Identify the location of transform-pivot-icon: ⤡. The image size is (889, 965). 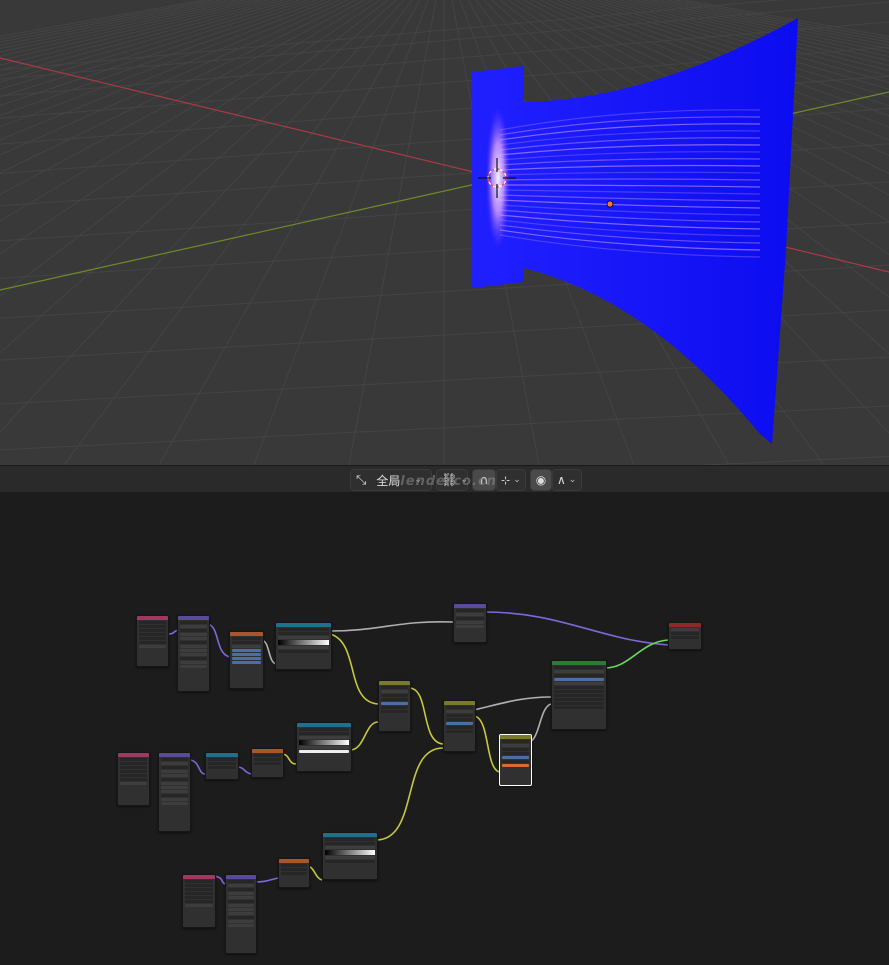
(361, 480).